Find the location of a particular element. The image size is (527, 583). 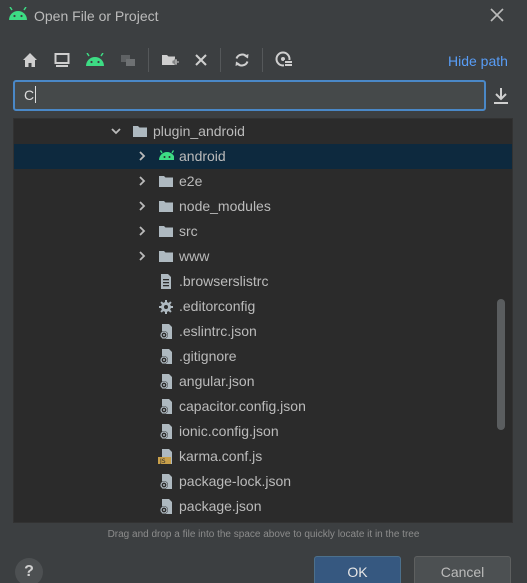

show-hidden-button is located at coordinates (284, 60).